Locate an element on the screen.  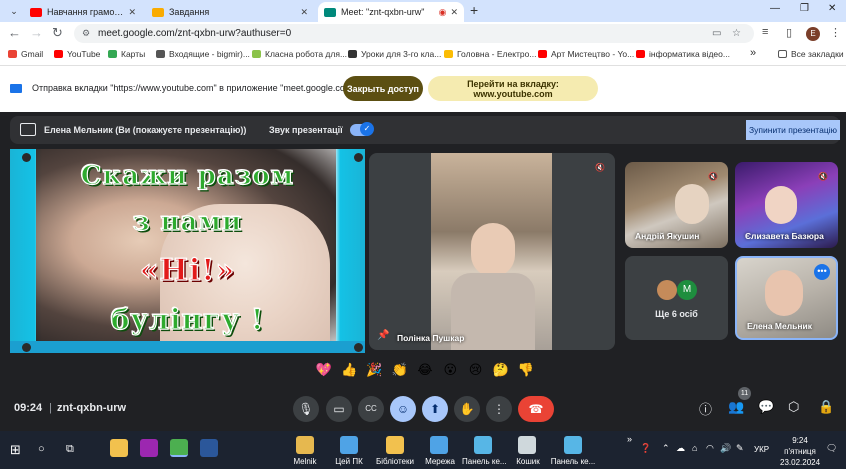
slide-text-line-2: з нами is located at coordinates (187, 221).